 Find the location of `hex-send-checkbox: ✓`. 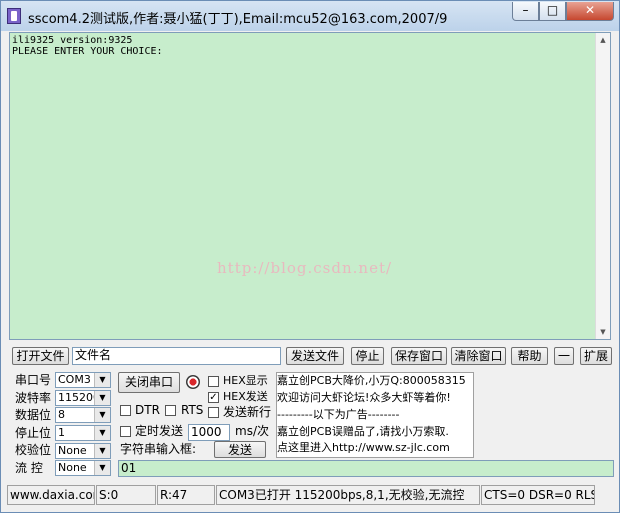

hex-send-checkbox: ✓ is located at coordinates (213, 397).